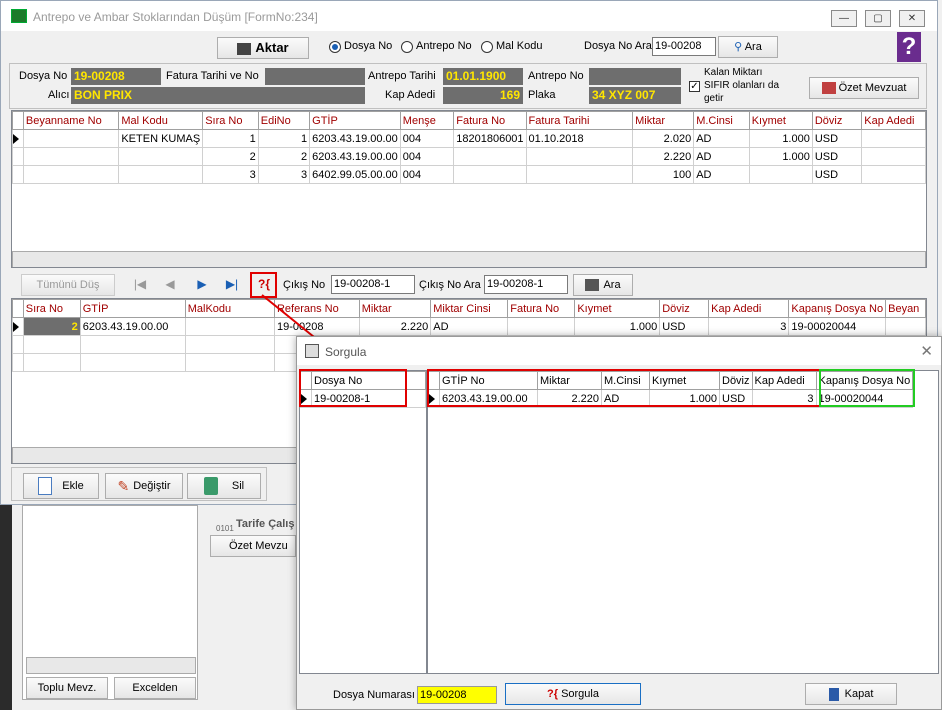 This screenshot has height=710, width=942. What do you see at coordinates (912, 18) in the screenshot?
I see `close-button: ✕` at bounding box center [912, 18].